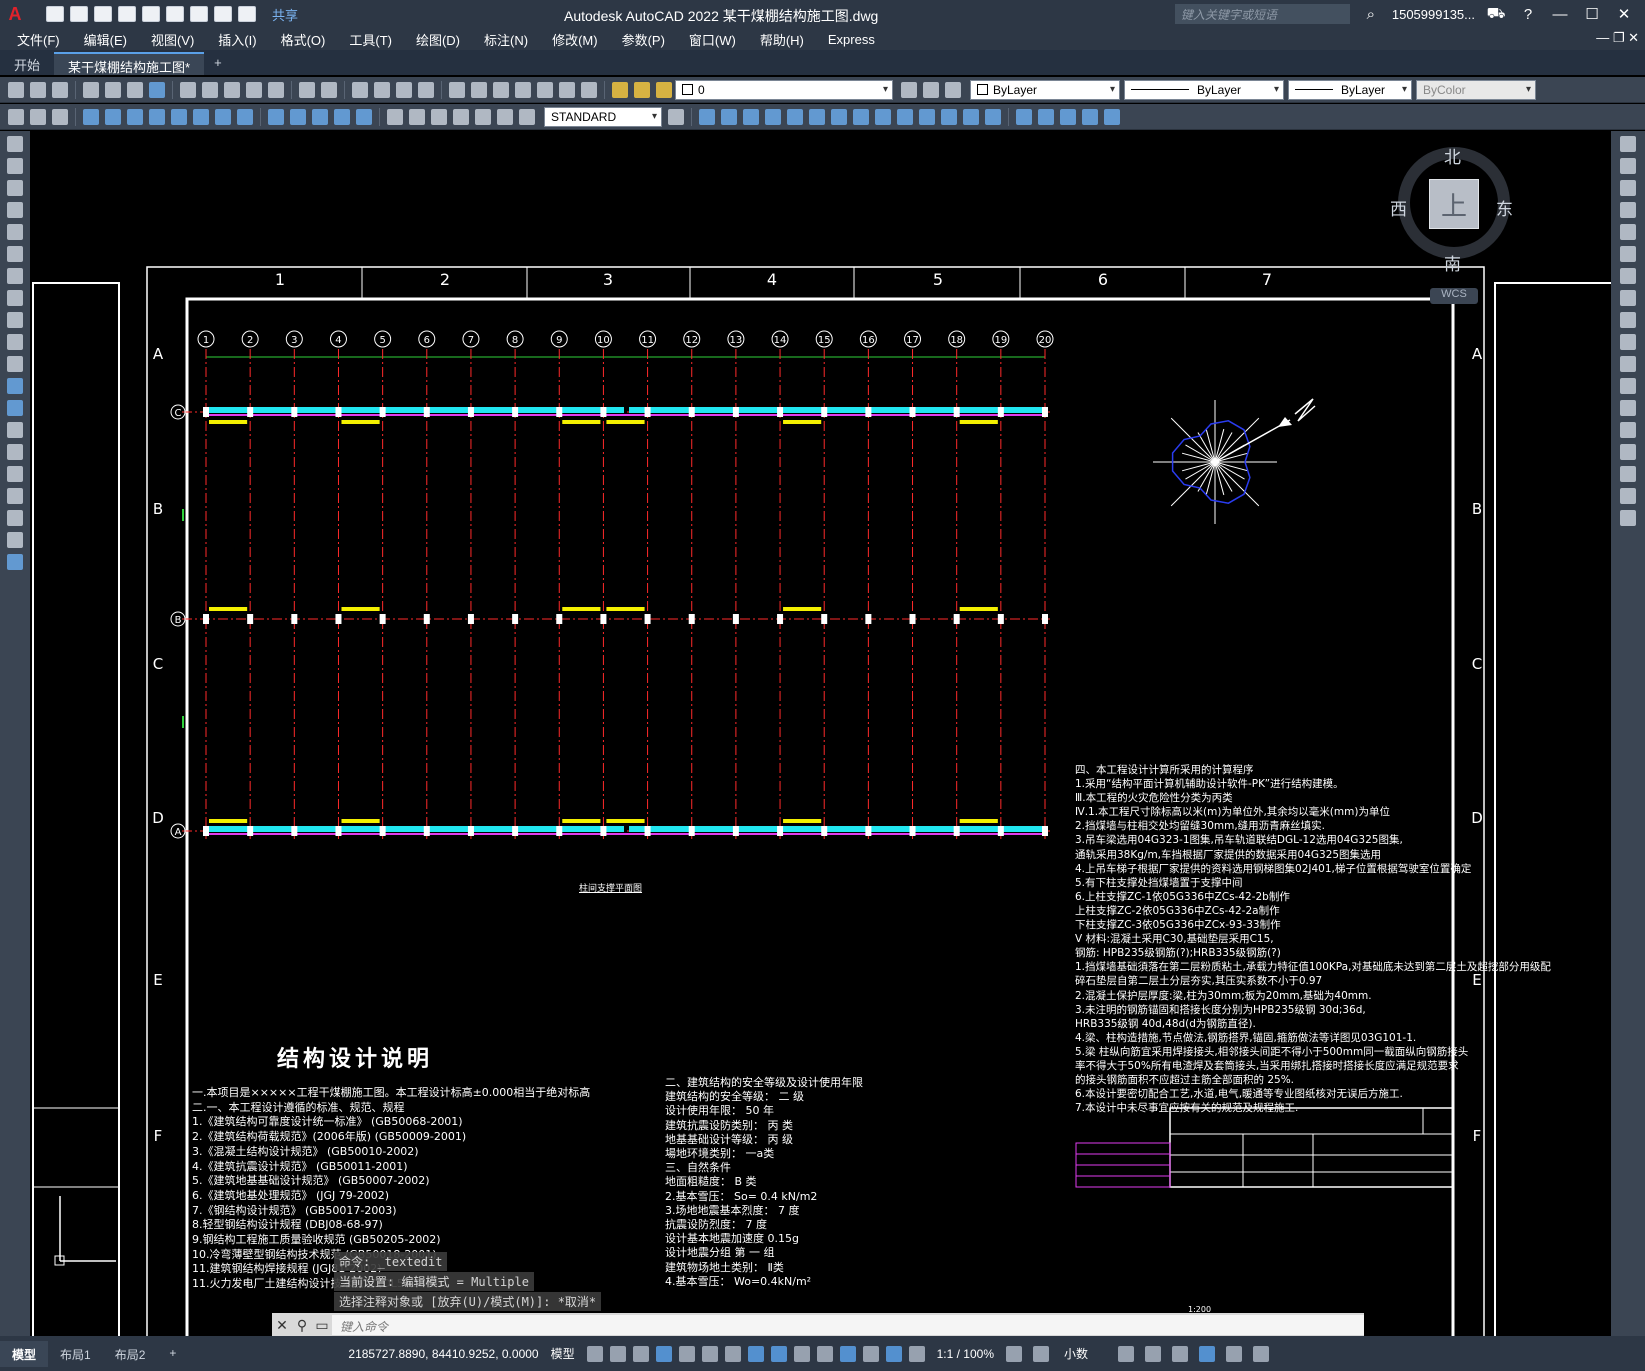 The width and height of the screenshot is (1645, 1371). I want to click on spline-icon, so click(15, 320).